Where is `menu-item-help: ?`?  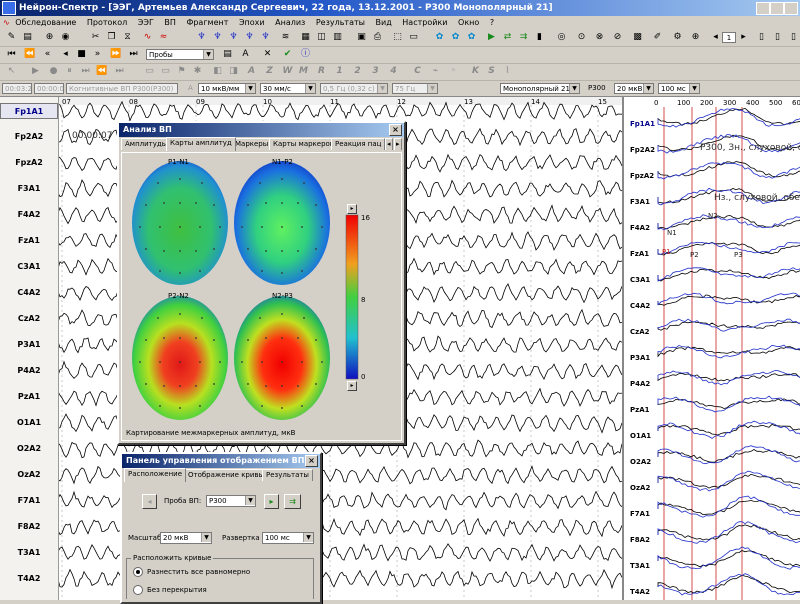
menu-item-help: ? is located at coordinates (492, 22).